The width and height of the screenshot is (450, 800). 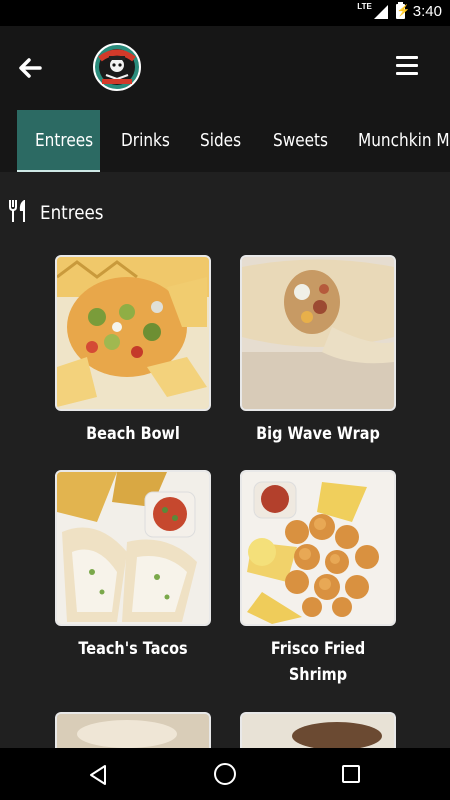 What do you see at coordinates (133, 333) in the screenshot?
I see `beach-bowl-image` at bounding box center [133, 333].